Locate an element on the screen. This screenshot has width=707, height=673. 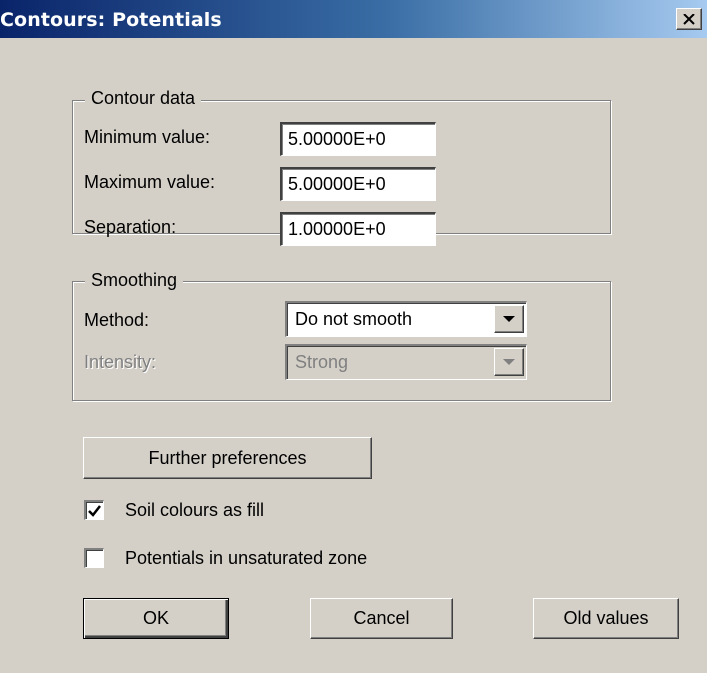
close-button is located at coordinates (689, 19).